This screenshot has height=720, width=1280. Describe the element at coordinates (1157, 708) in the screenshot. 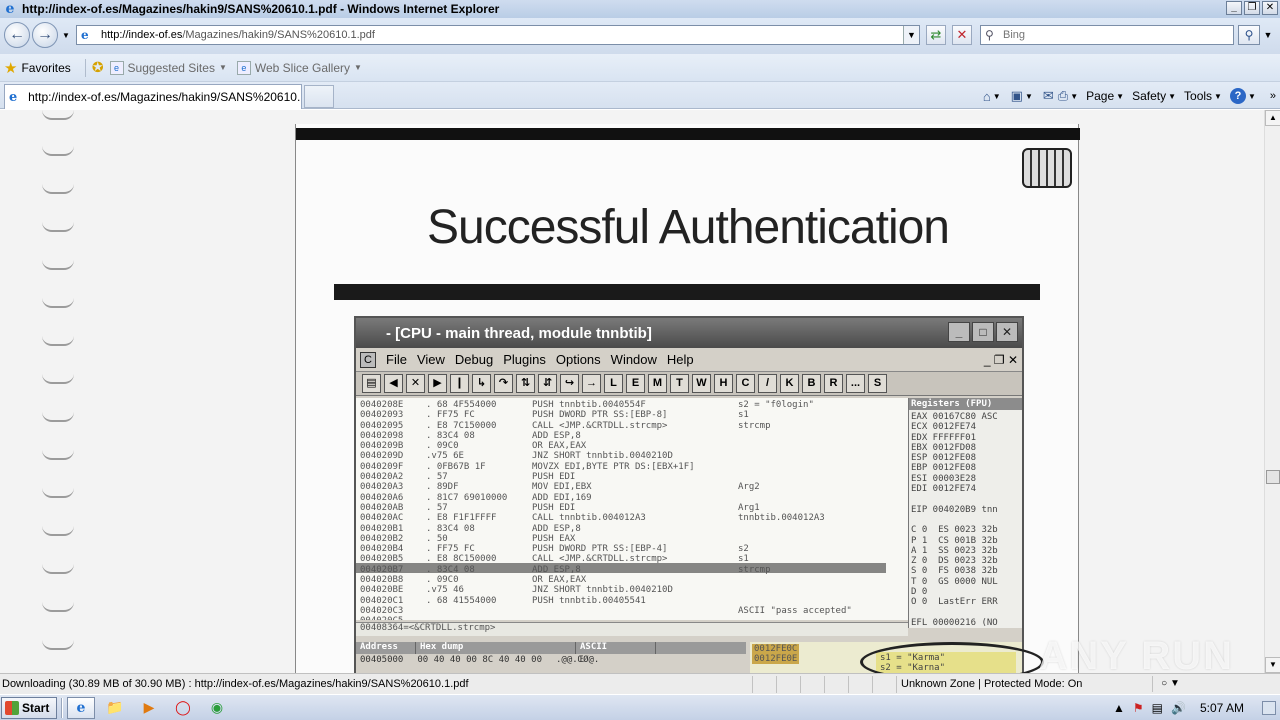

I see `network-icon: ▤` at that location.